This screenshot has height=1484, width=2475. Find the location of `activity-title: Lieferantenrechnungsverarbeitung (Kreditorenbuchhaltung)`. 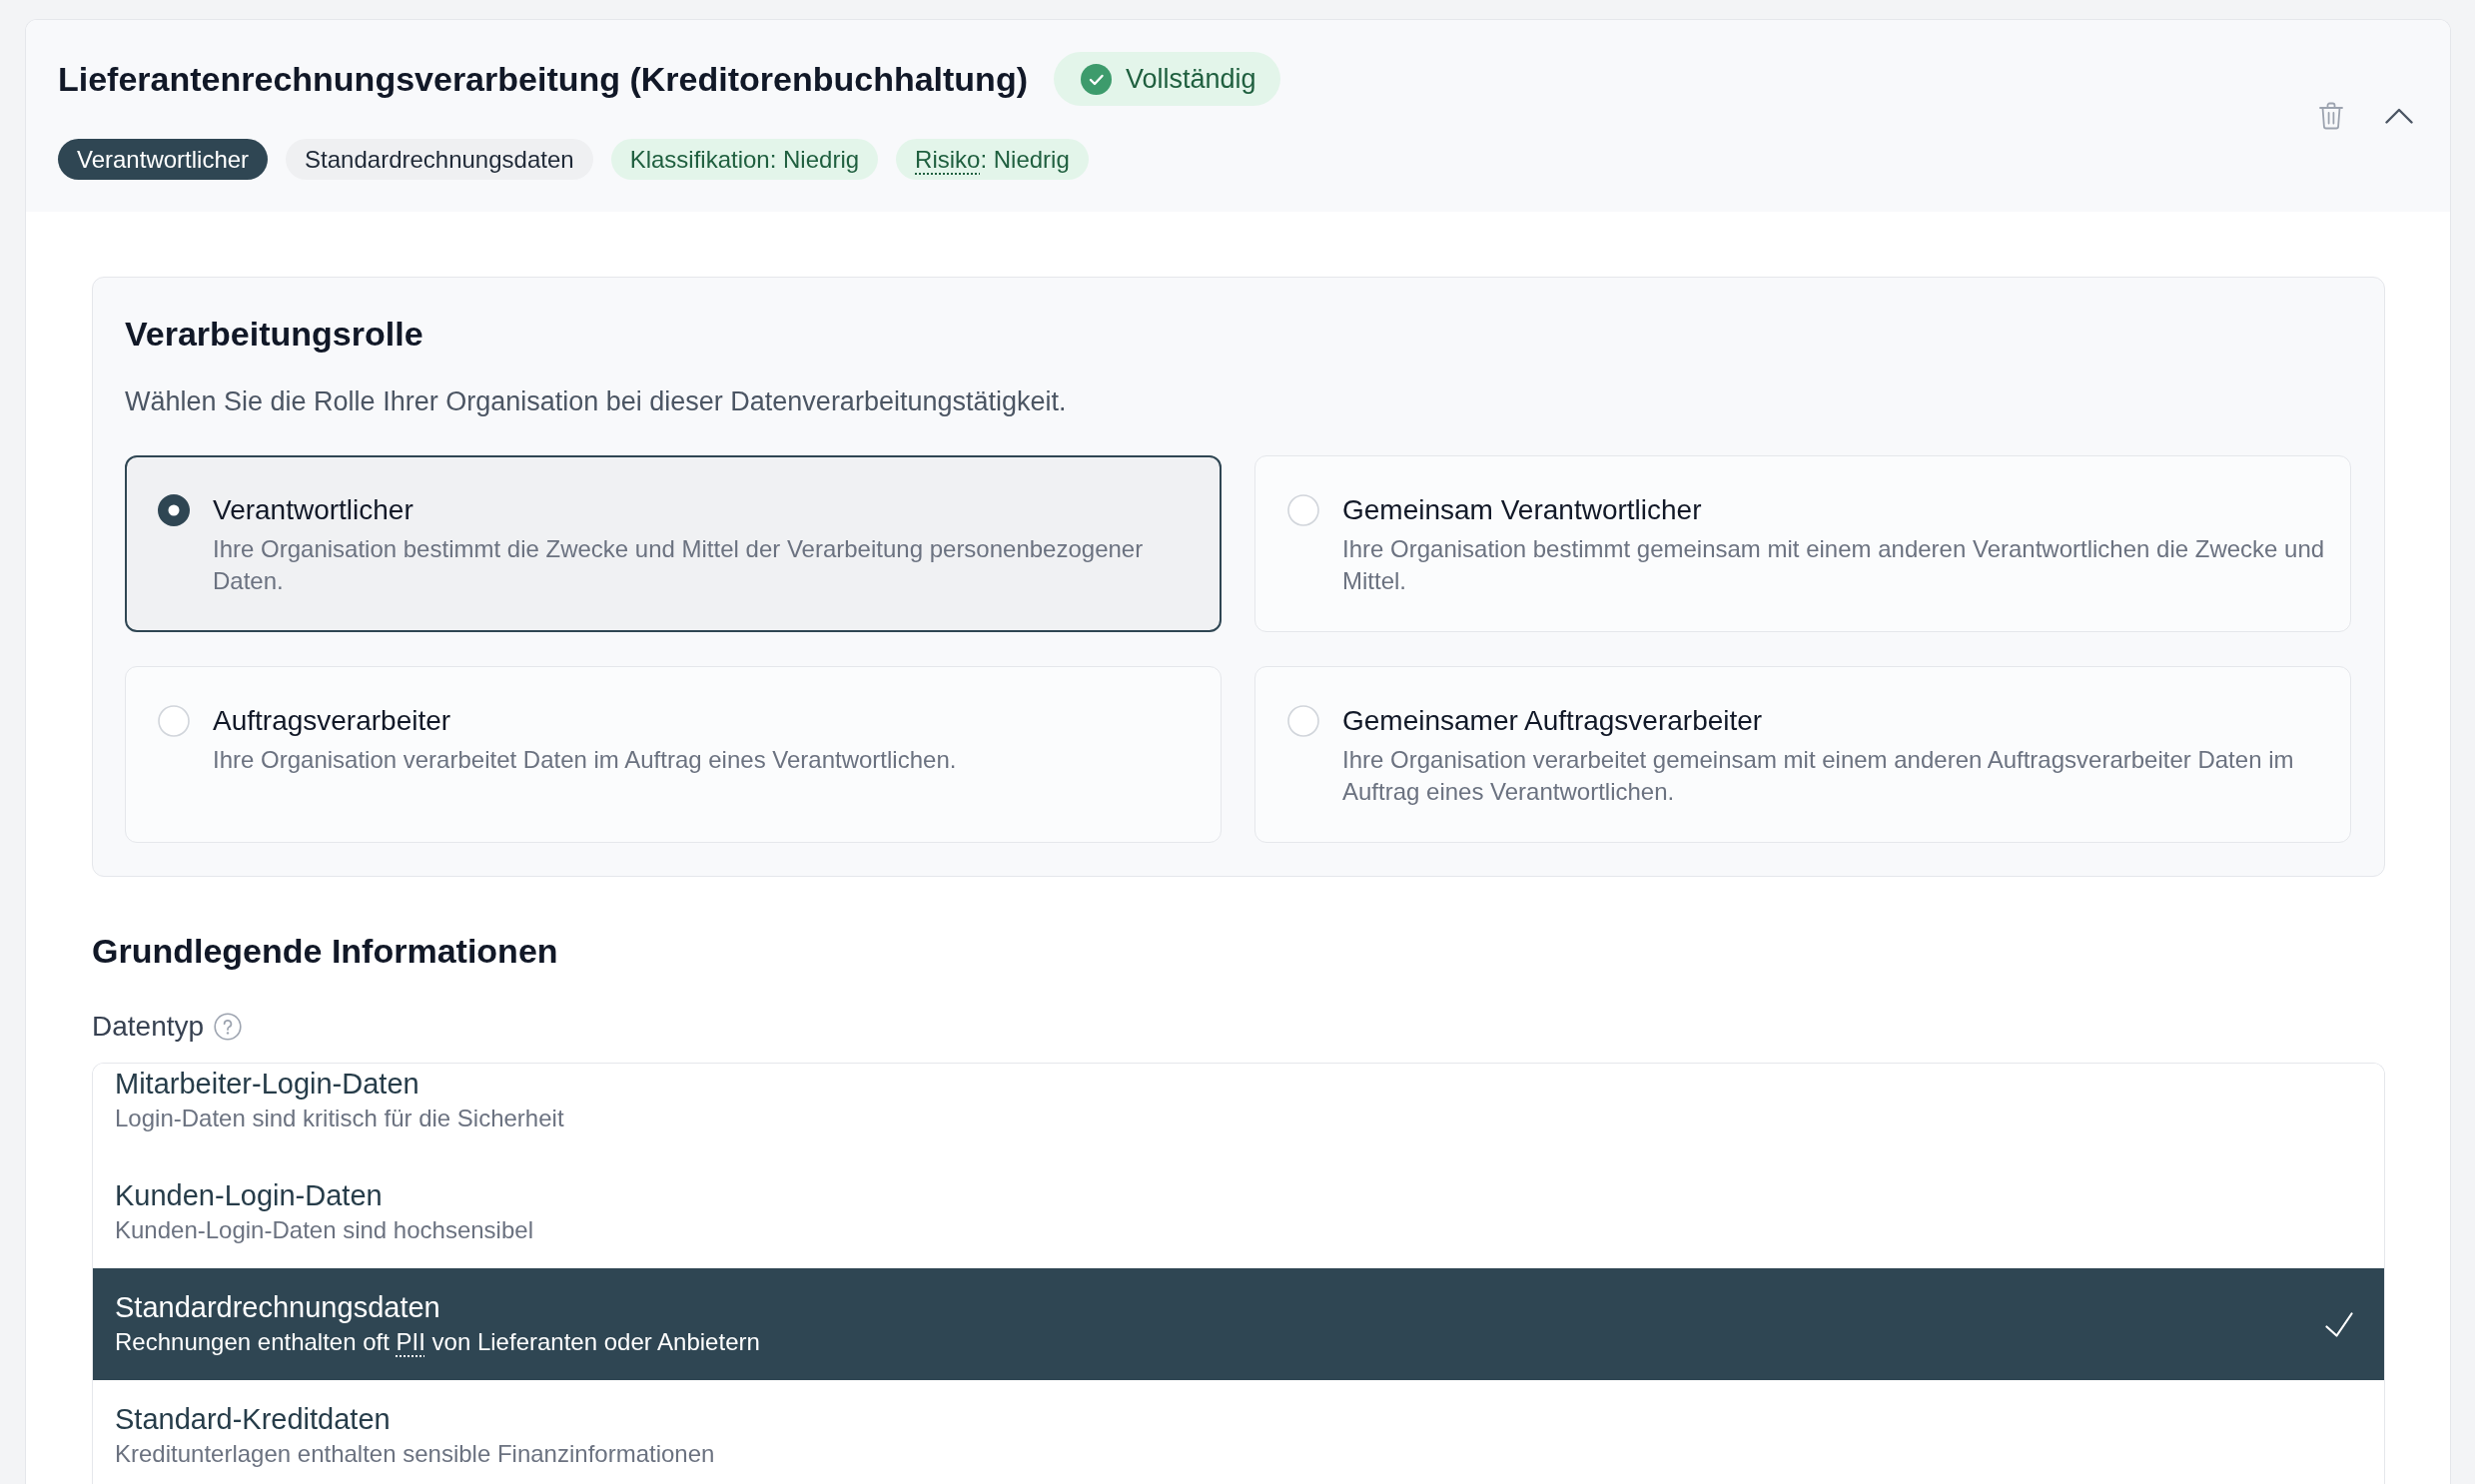

activity-title: Lieferantenrechnungsverarbeitung (Kreditorenbuchhaltung) is located at coordinates (543, 79).